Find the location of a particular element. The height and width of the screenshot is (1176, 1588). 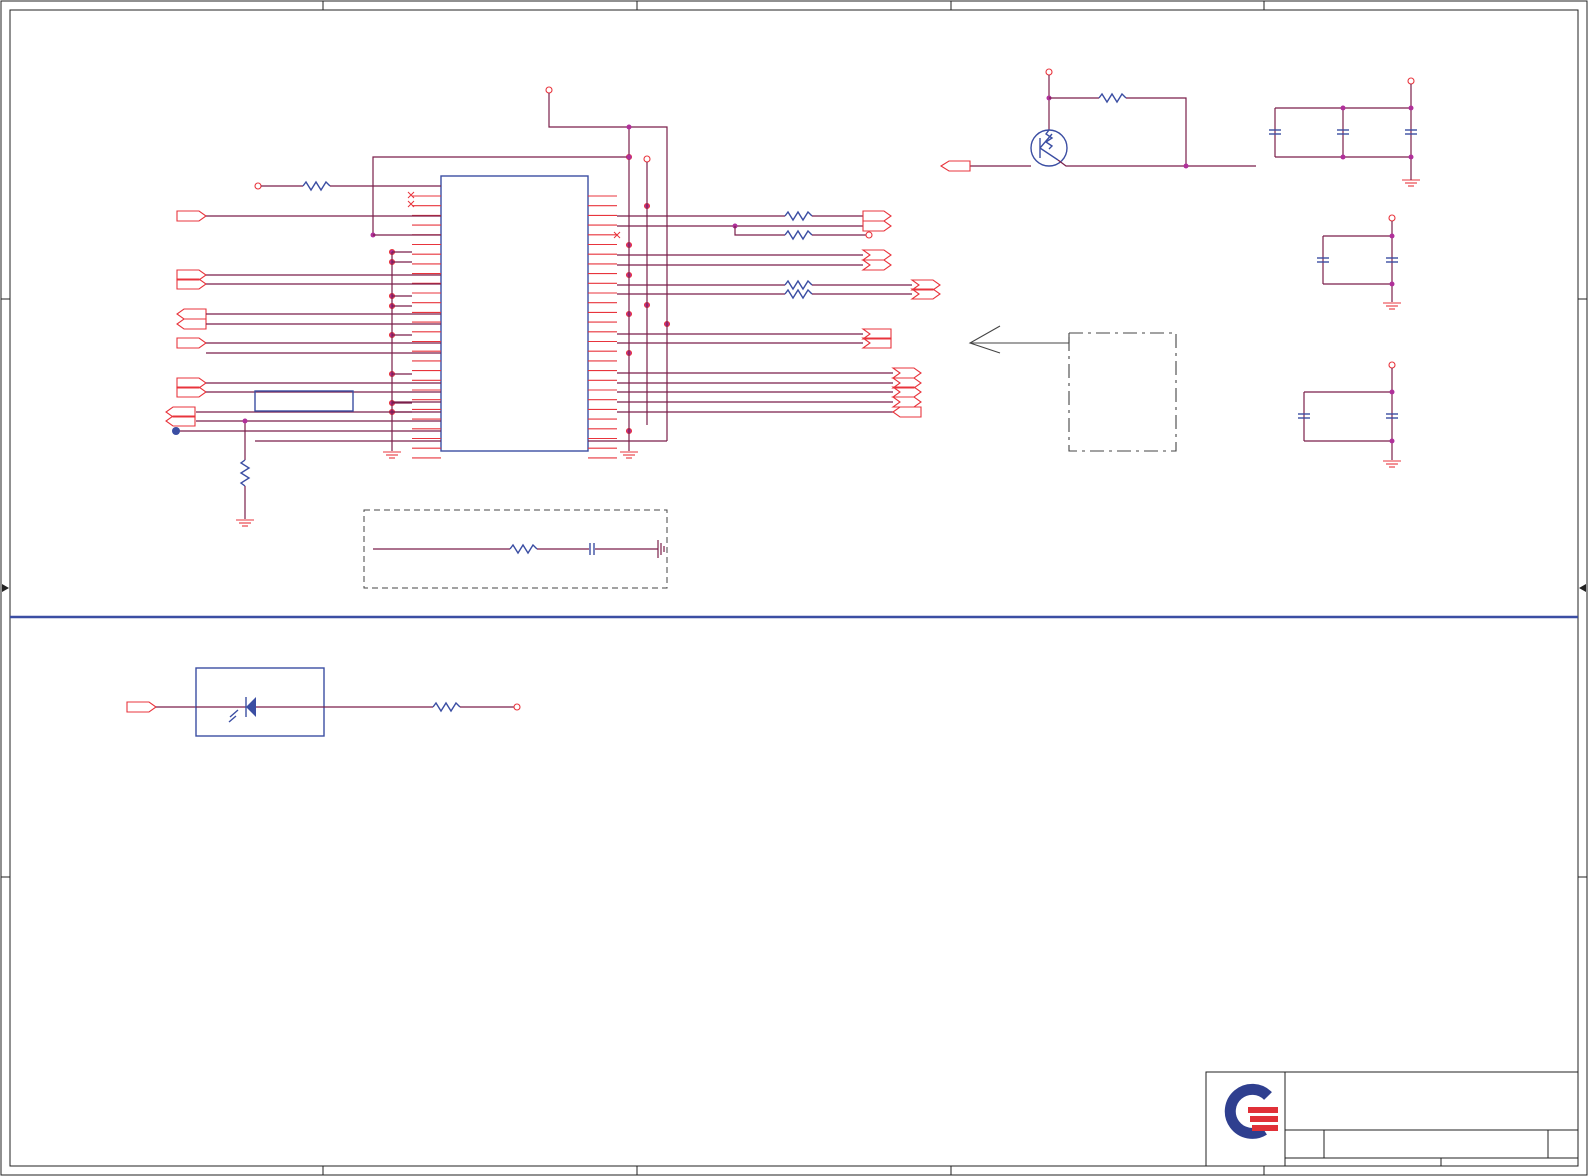

wire-segment is located at coordinates (759, 231).